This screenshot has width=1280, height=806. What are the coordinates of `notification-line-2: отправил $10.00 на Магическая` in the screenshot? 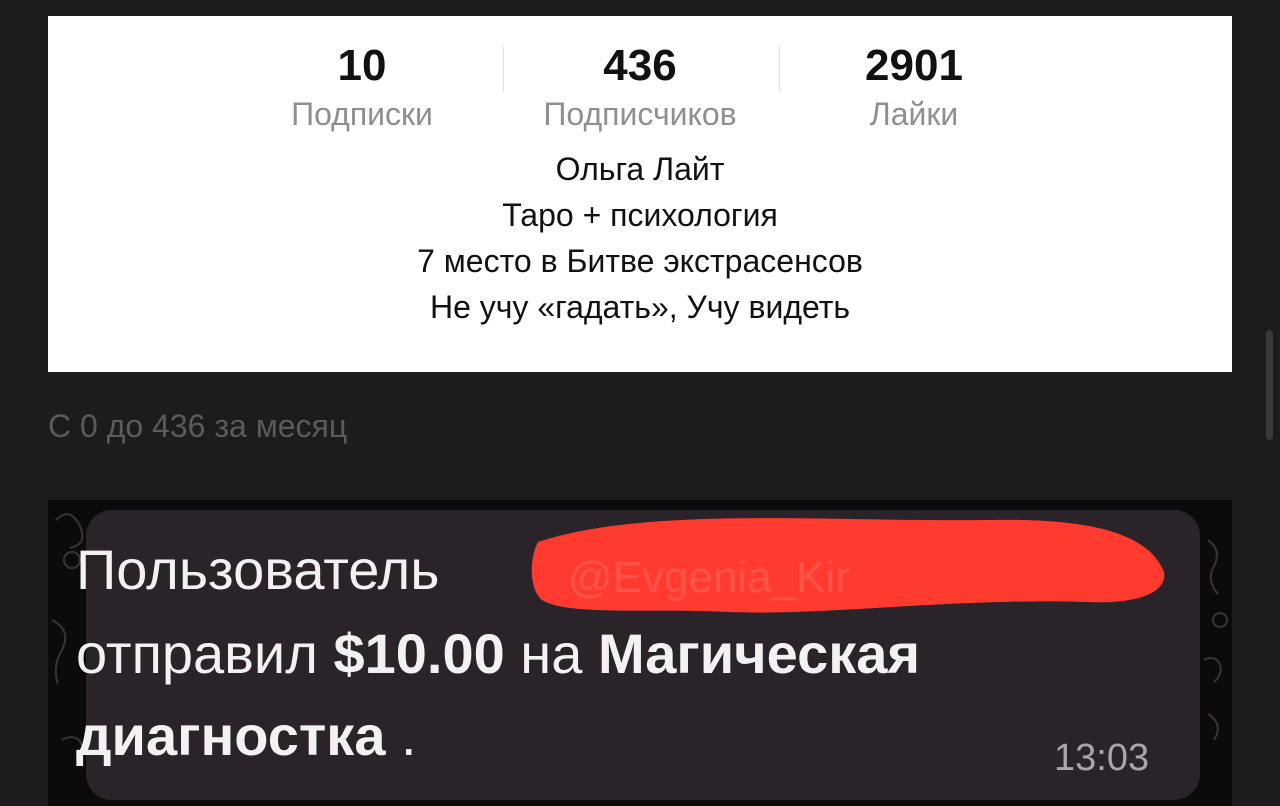 It's located at (498, 654).